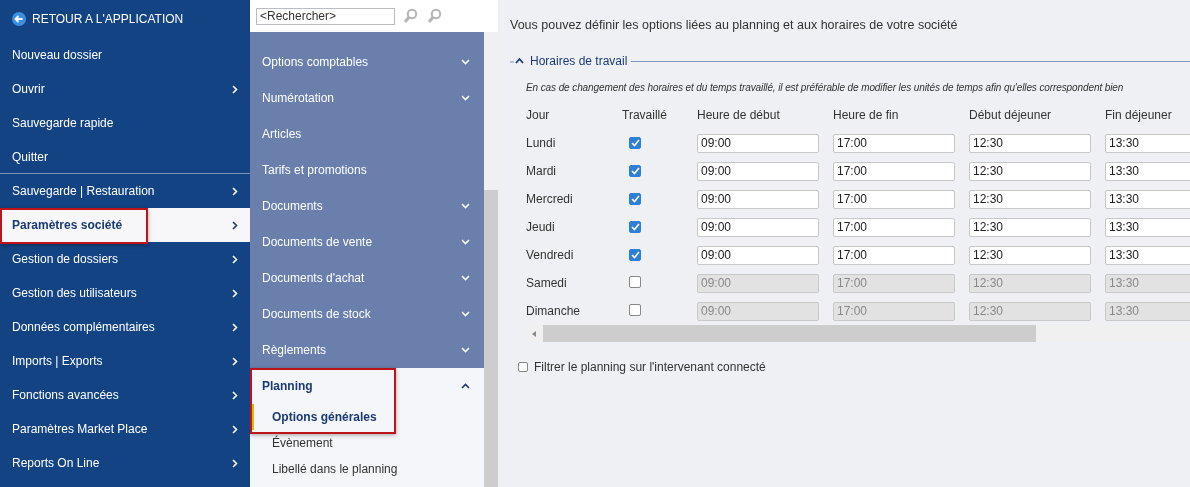  What do you see at coordinates (541, 171) in the screenshot?
I see `day-label: Mardi` at bounding box center [541, 171].